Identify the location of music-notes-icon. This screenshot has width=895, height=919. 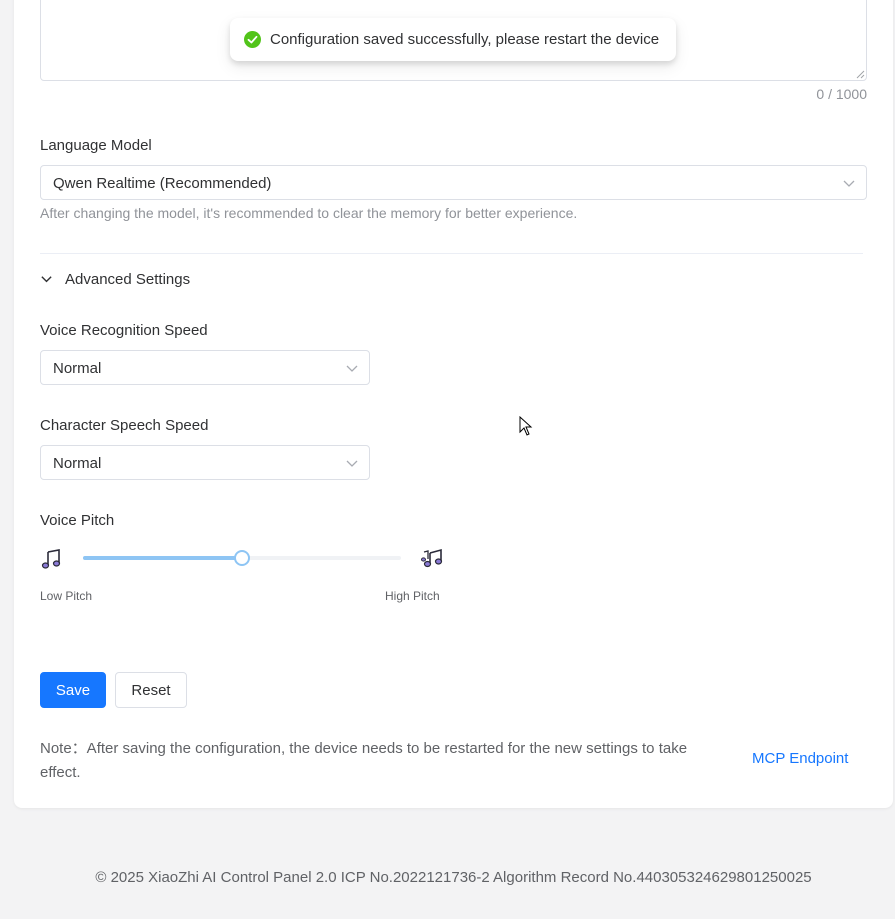
(432, 558).